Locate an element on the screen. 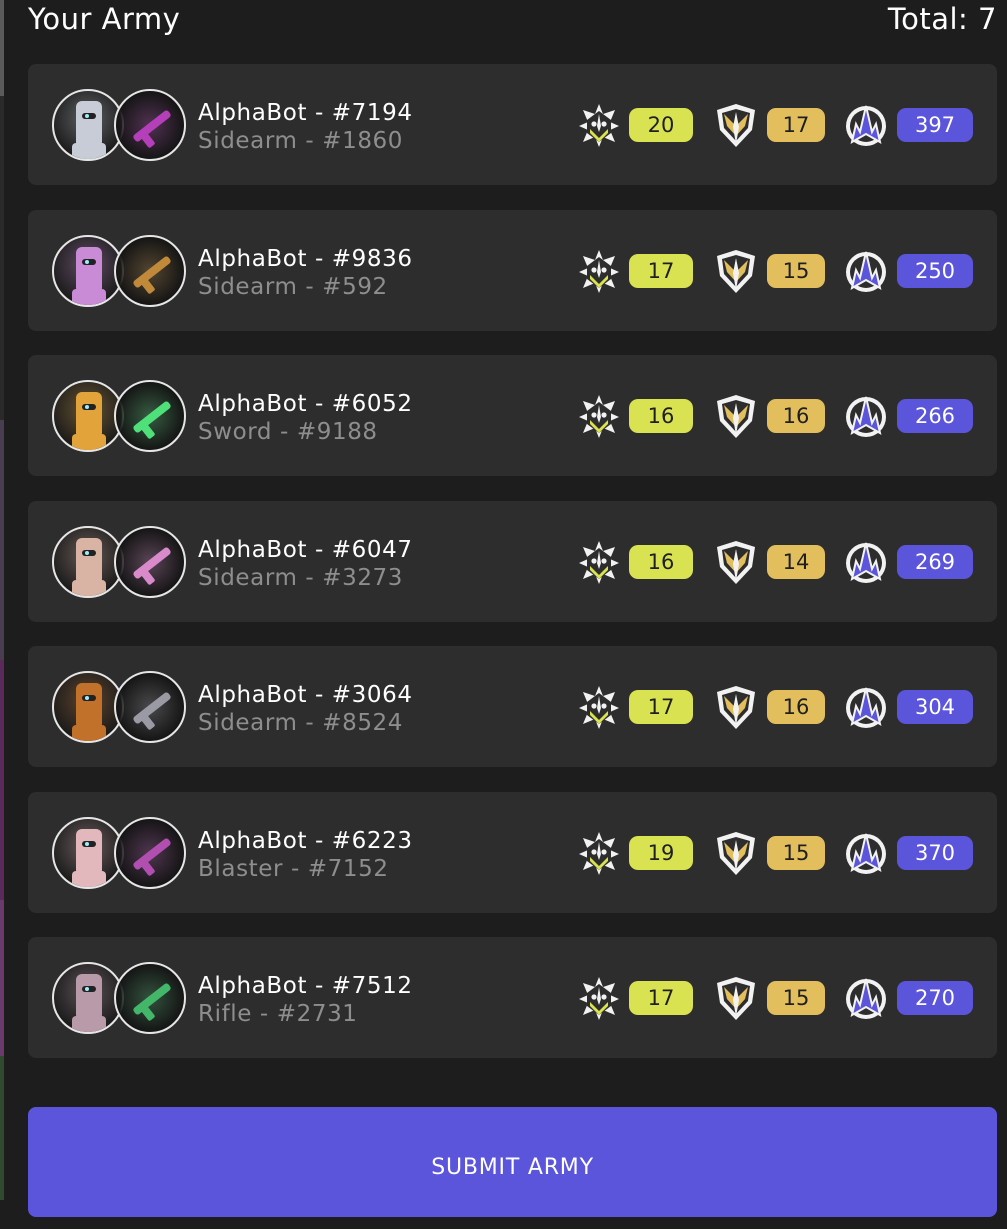 The image size is (1007, 1229). power-value: 269 is located at coordinates (935, 561).